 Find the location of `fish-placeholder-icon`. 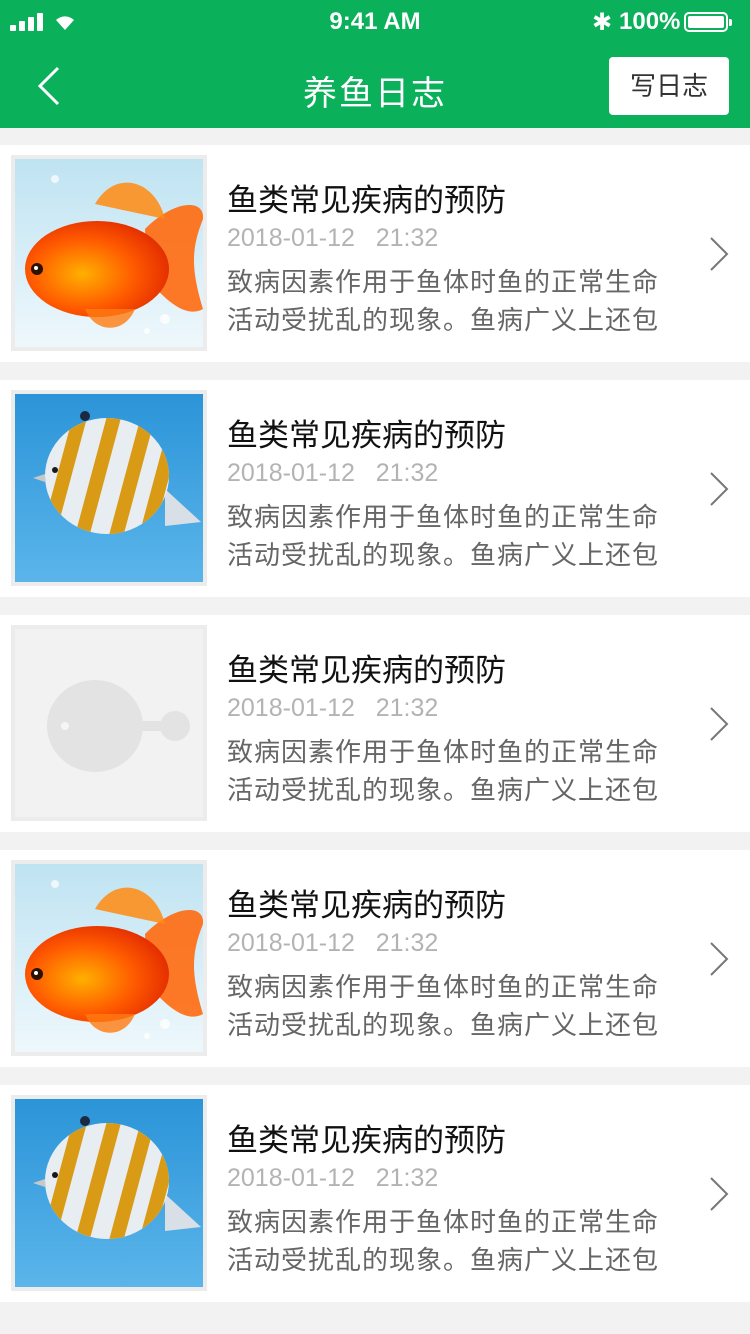

fish-placeholder-icon is located at coordinates (109, 723).